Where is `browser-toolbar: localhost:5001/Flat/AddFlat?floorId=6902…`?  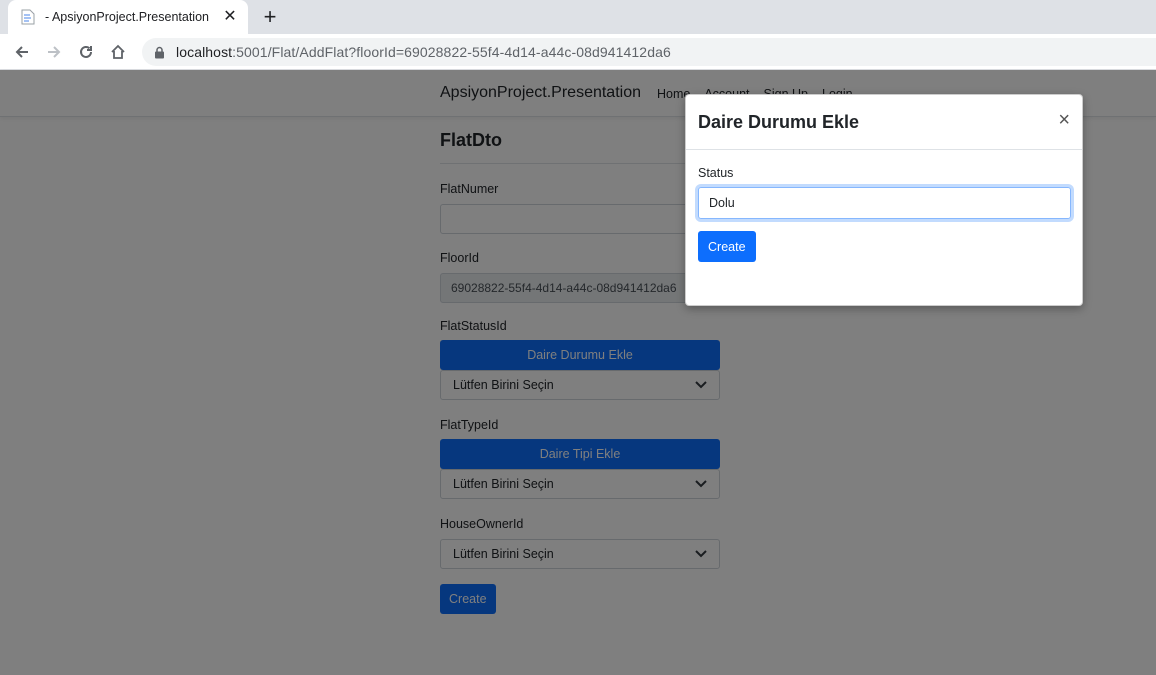
browser-toolbar: localhost:5001/Flat/AddFlat?floorId=6902… is located at coordinates (578, 52).